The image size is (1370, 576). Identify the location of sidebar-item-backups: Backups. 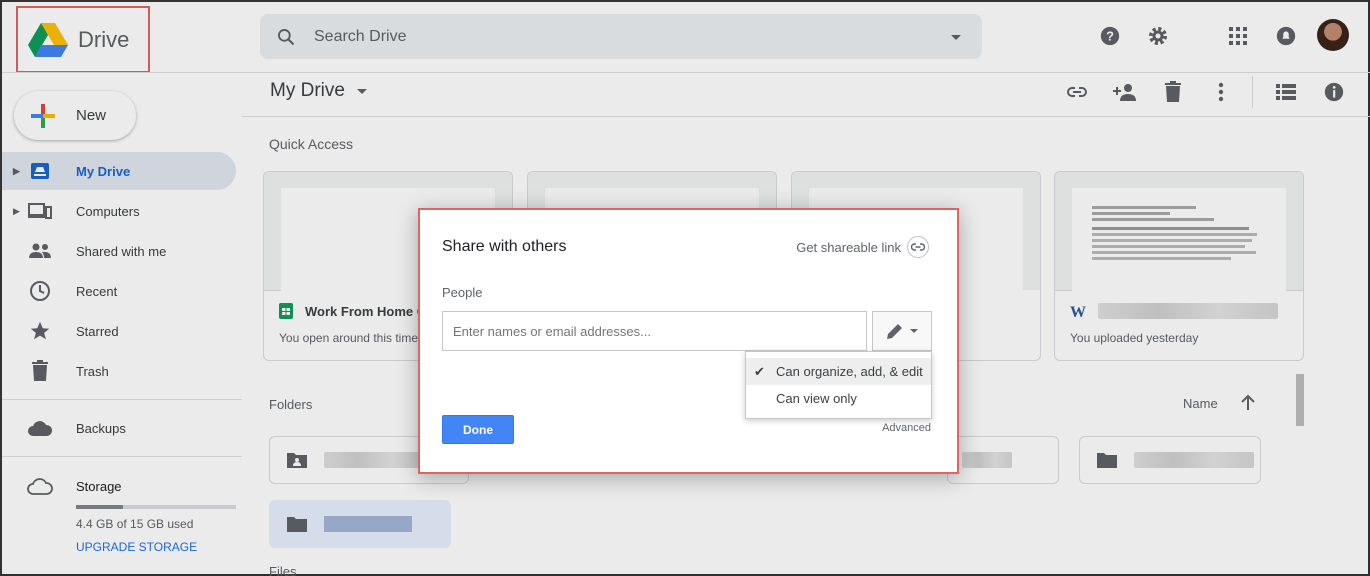
(119, 428).